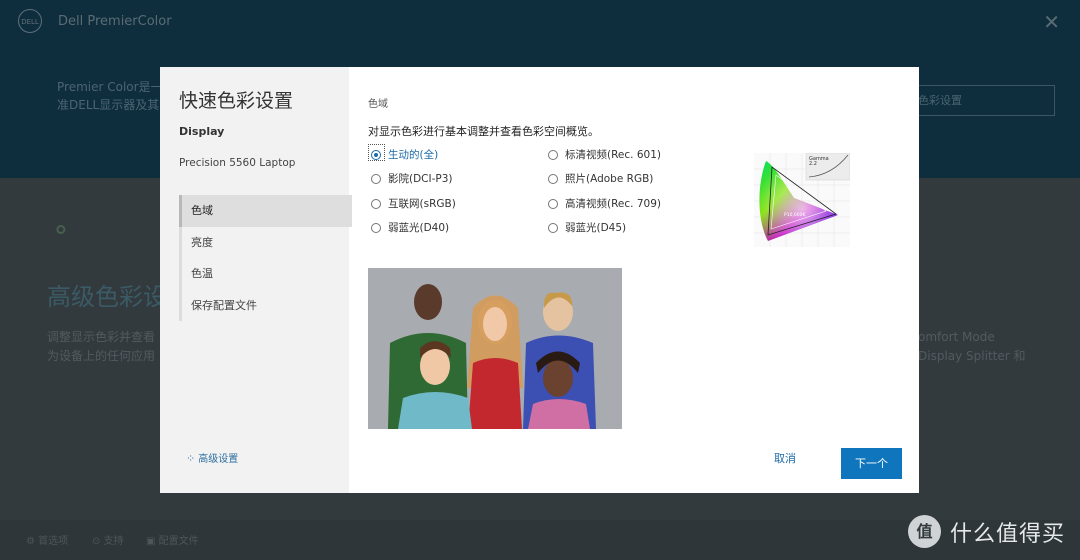 The width and height of the screenshot is (1080, 560). I want to click on radio-photo-adobe-rgb: 照片(Adobe RGB), so click(600, 178).